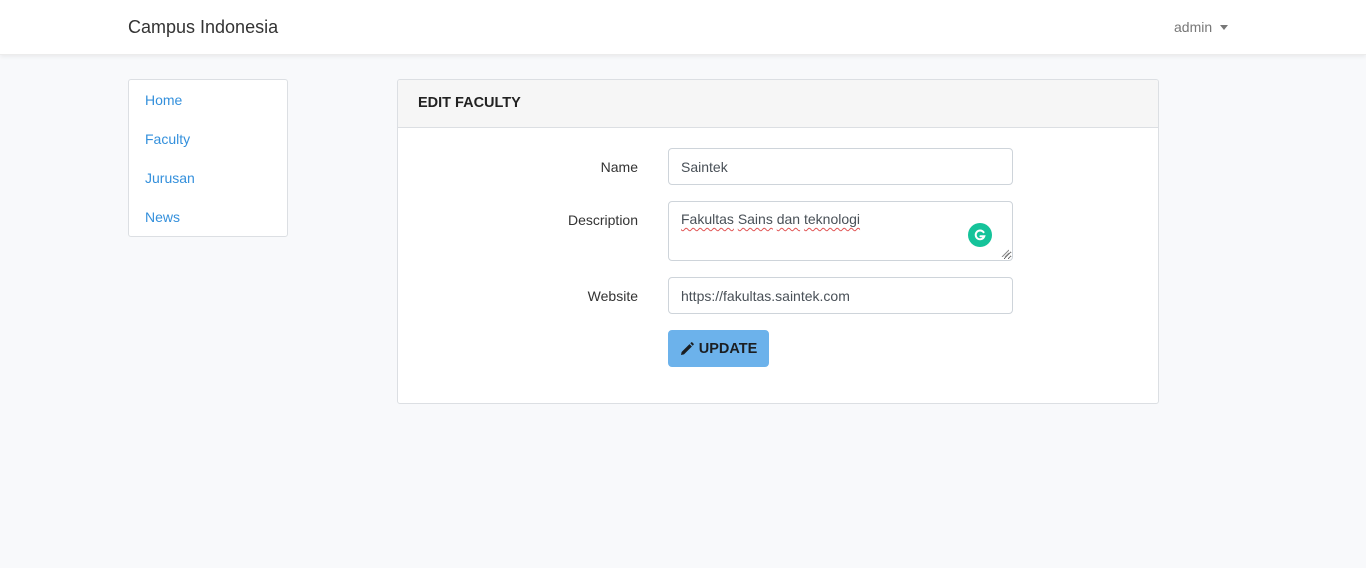 This screenshot has width=1366, height=568. Describe the element at coordinates (602, 220) in the screenshot. I see `description-label: Description` at that location.